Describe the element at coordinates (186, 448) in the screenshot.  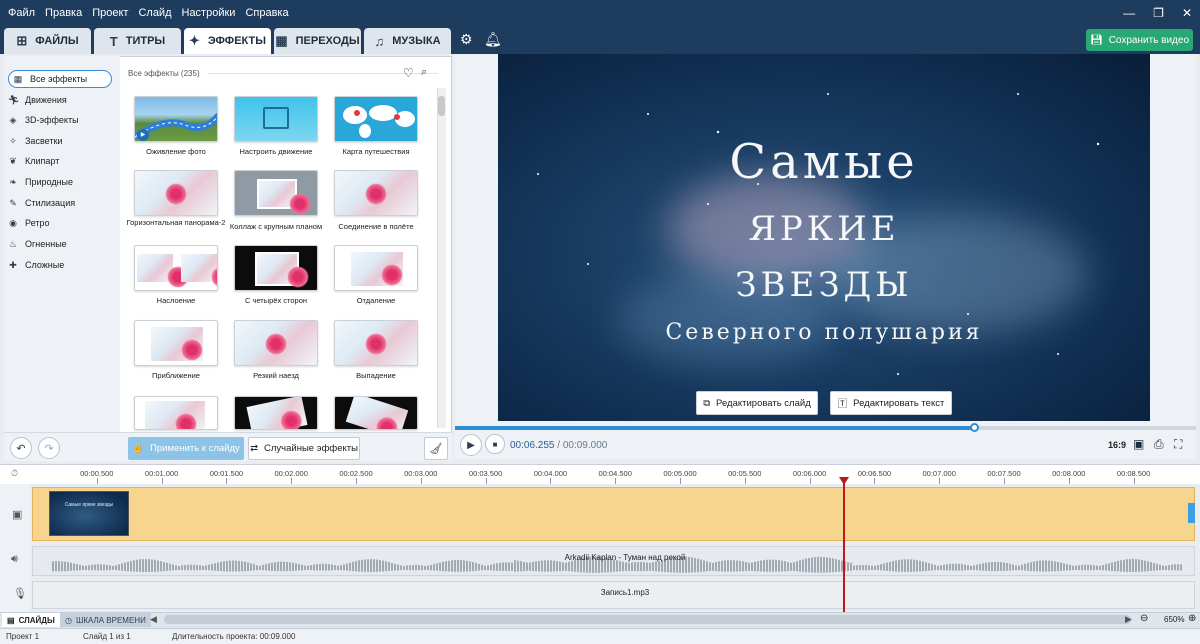
I see `apply-to-slide-button: ☝ Применить к слайду` at that location.